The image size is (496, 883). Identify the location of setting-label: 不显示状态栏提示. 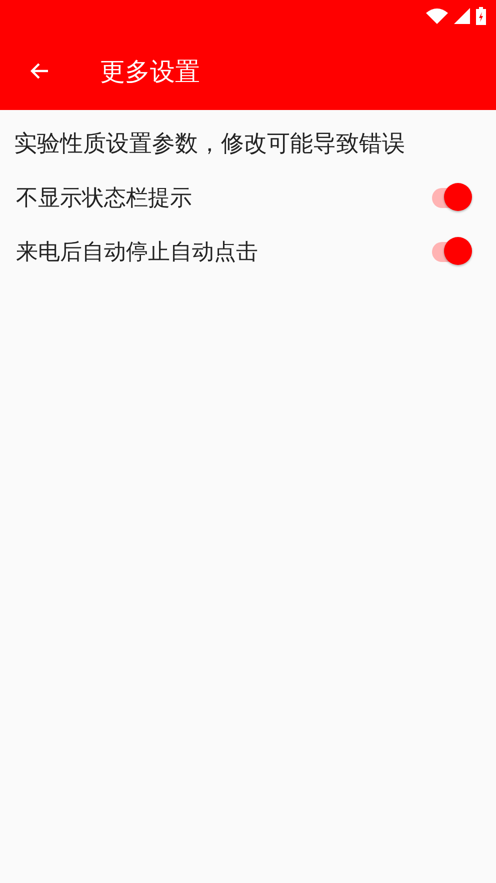
(104, 199).